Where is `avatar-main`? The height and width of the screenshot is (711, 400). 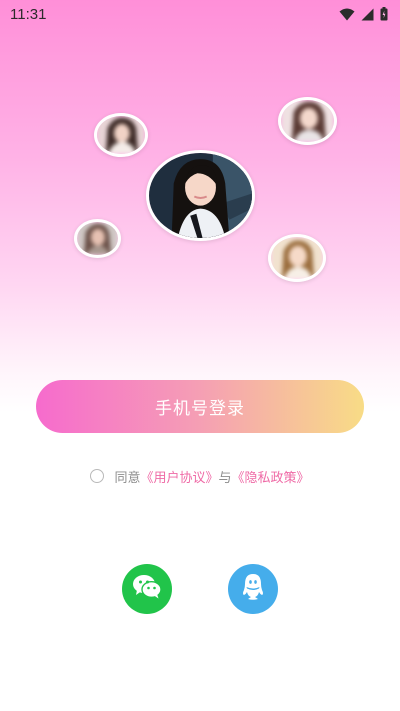
avatar-main is located at coordinates (200, 195).